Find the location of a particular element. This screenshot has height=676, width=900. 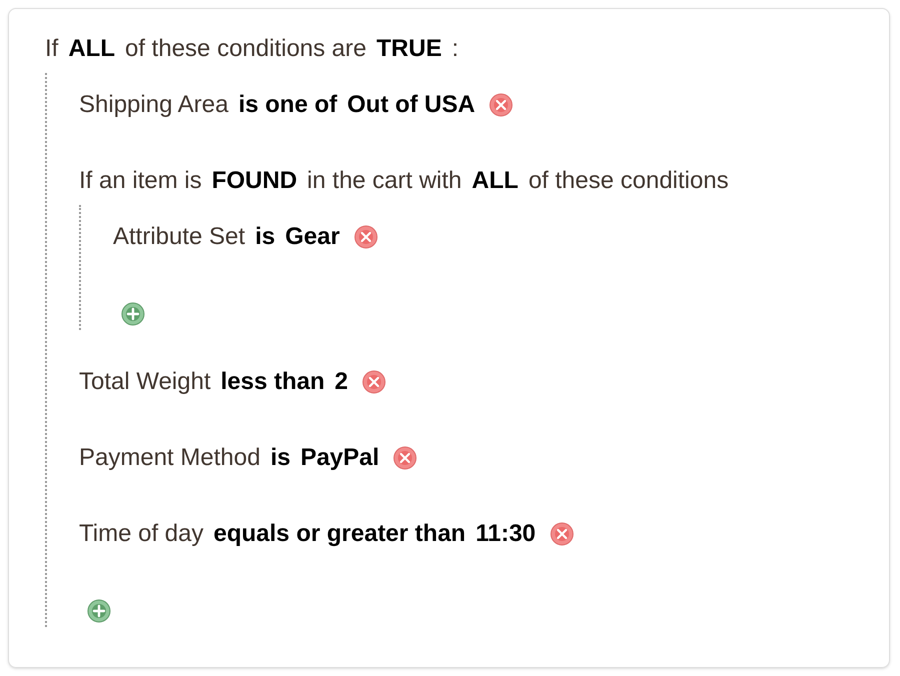

condition-label: If an item is is located at coordinates (140, 181).